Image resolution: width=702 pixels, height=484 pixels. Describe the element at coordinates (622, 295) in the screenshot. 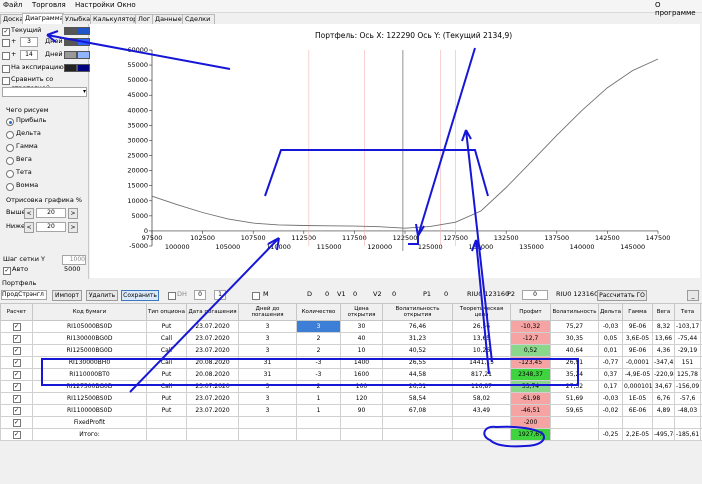

I see `calc-margin-button: Рассчитать ГО` at that location.